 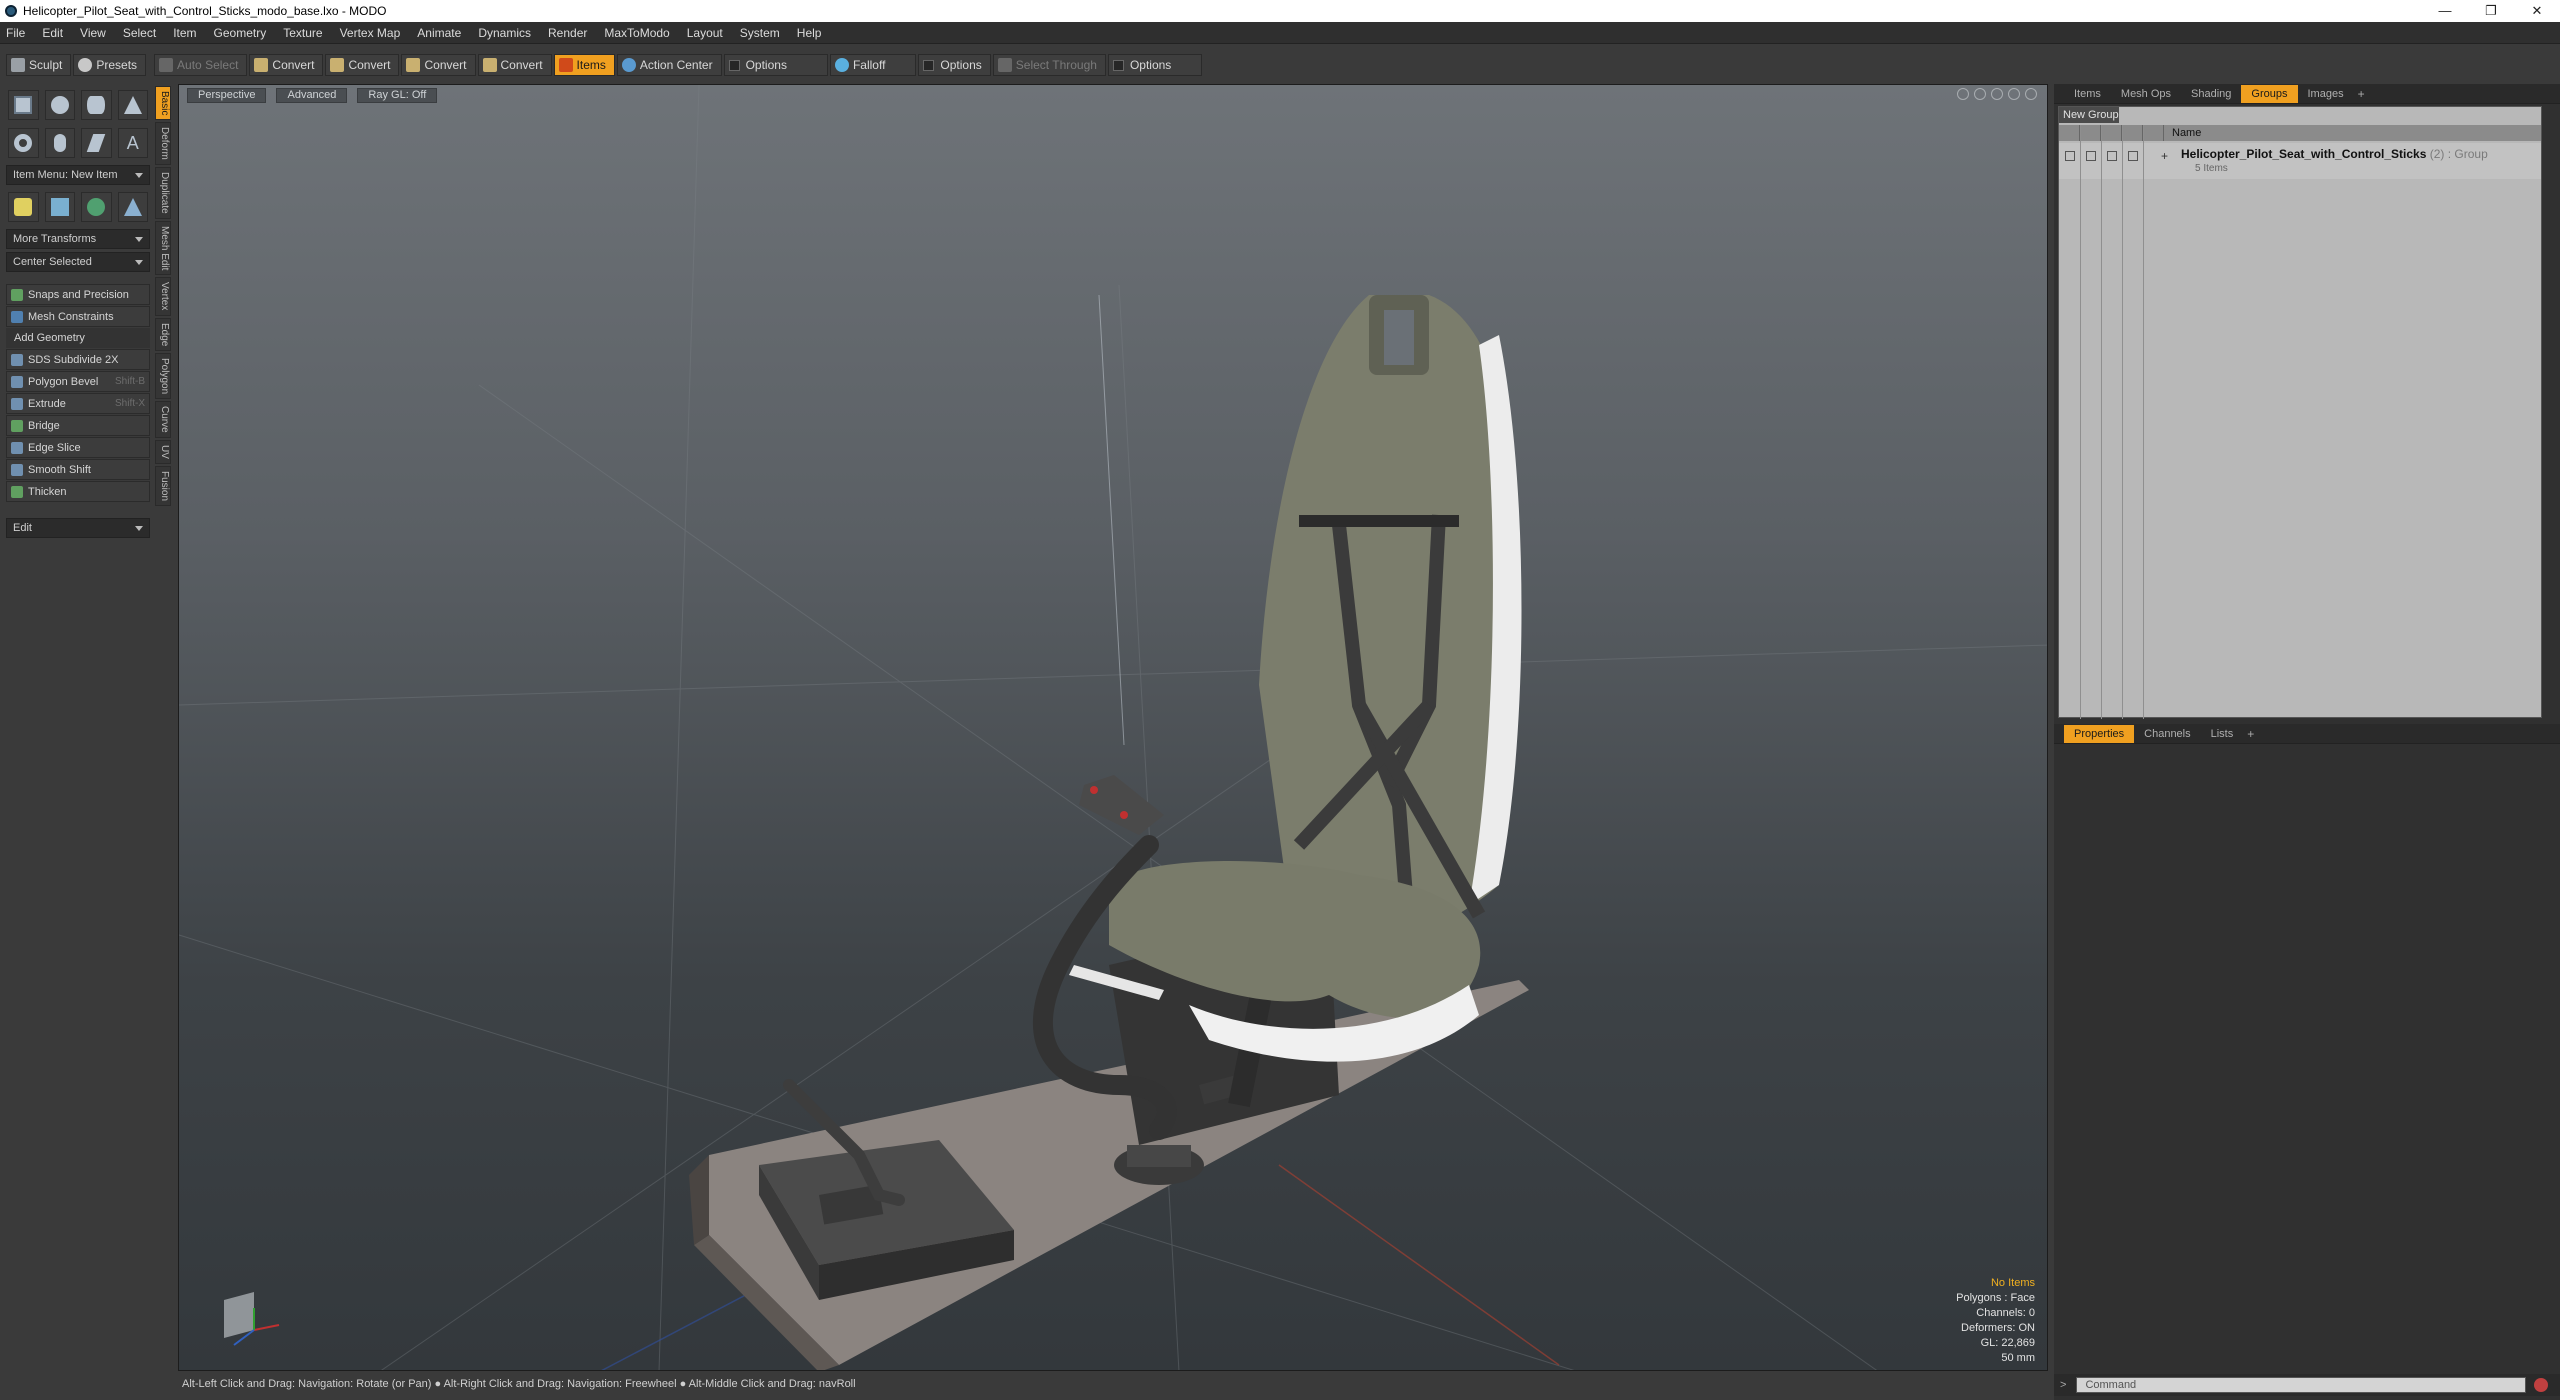 I want to click on settings-gear-icon, so click(x=2031, y=94).